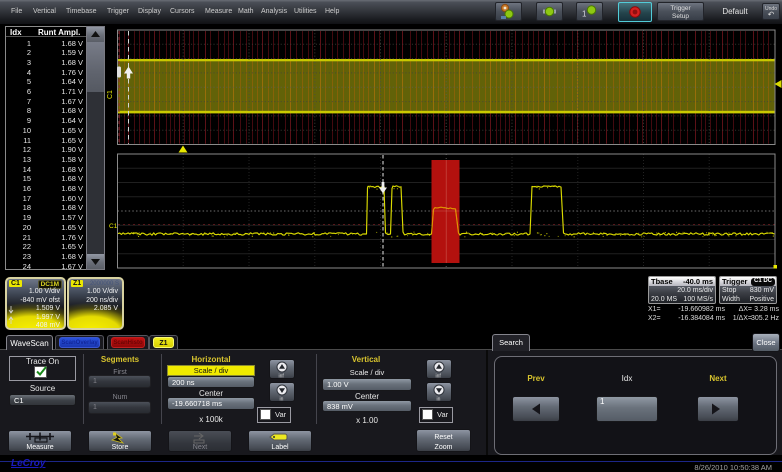 The image size is (782, 472). What do you see at coordinates (200, 447) in the screenshot?
I see `svg-text: Next` at bounding box center [200, 447].